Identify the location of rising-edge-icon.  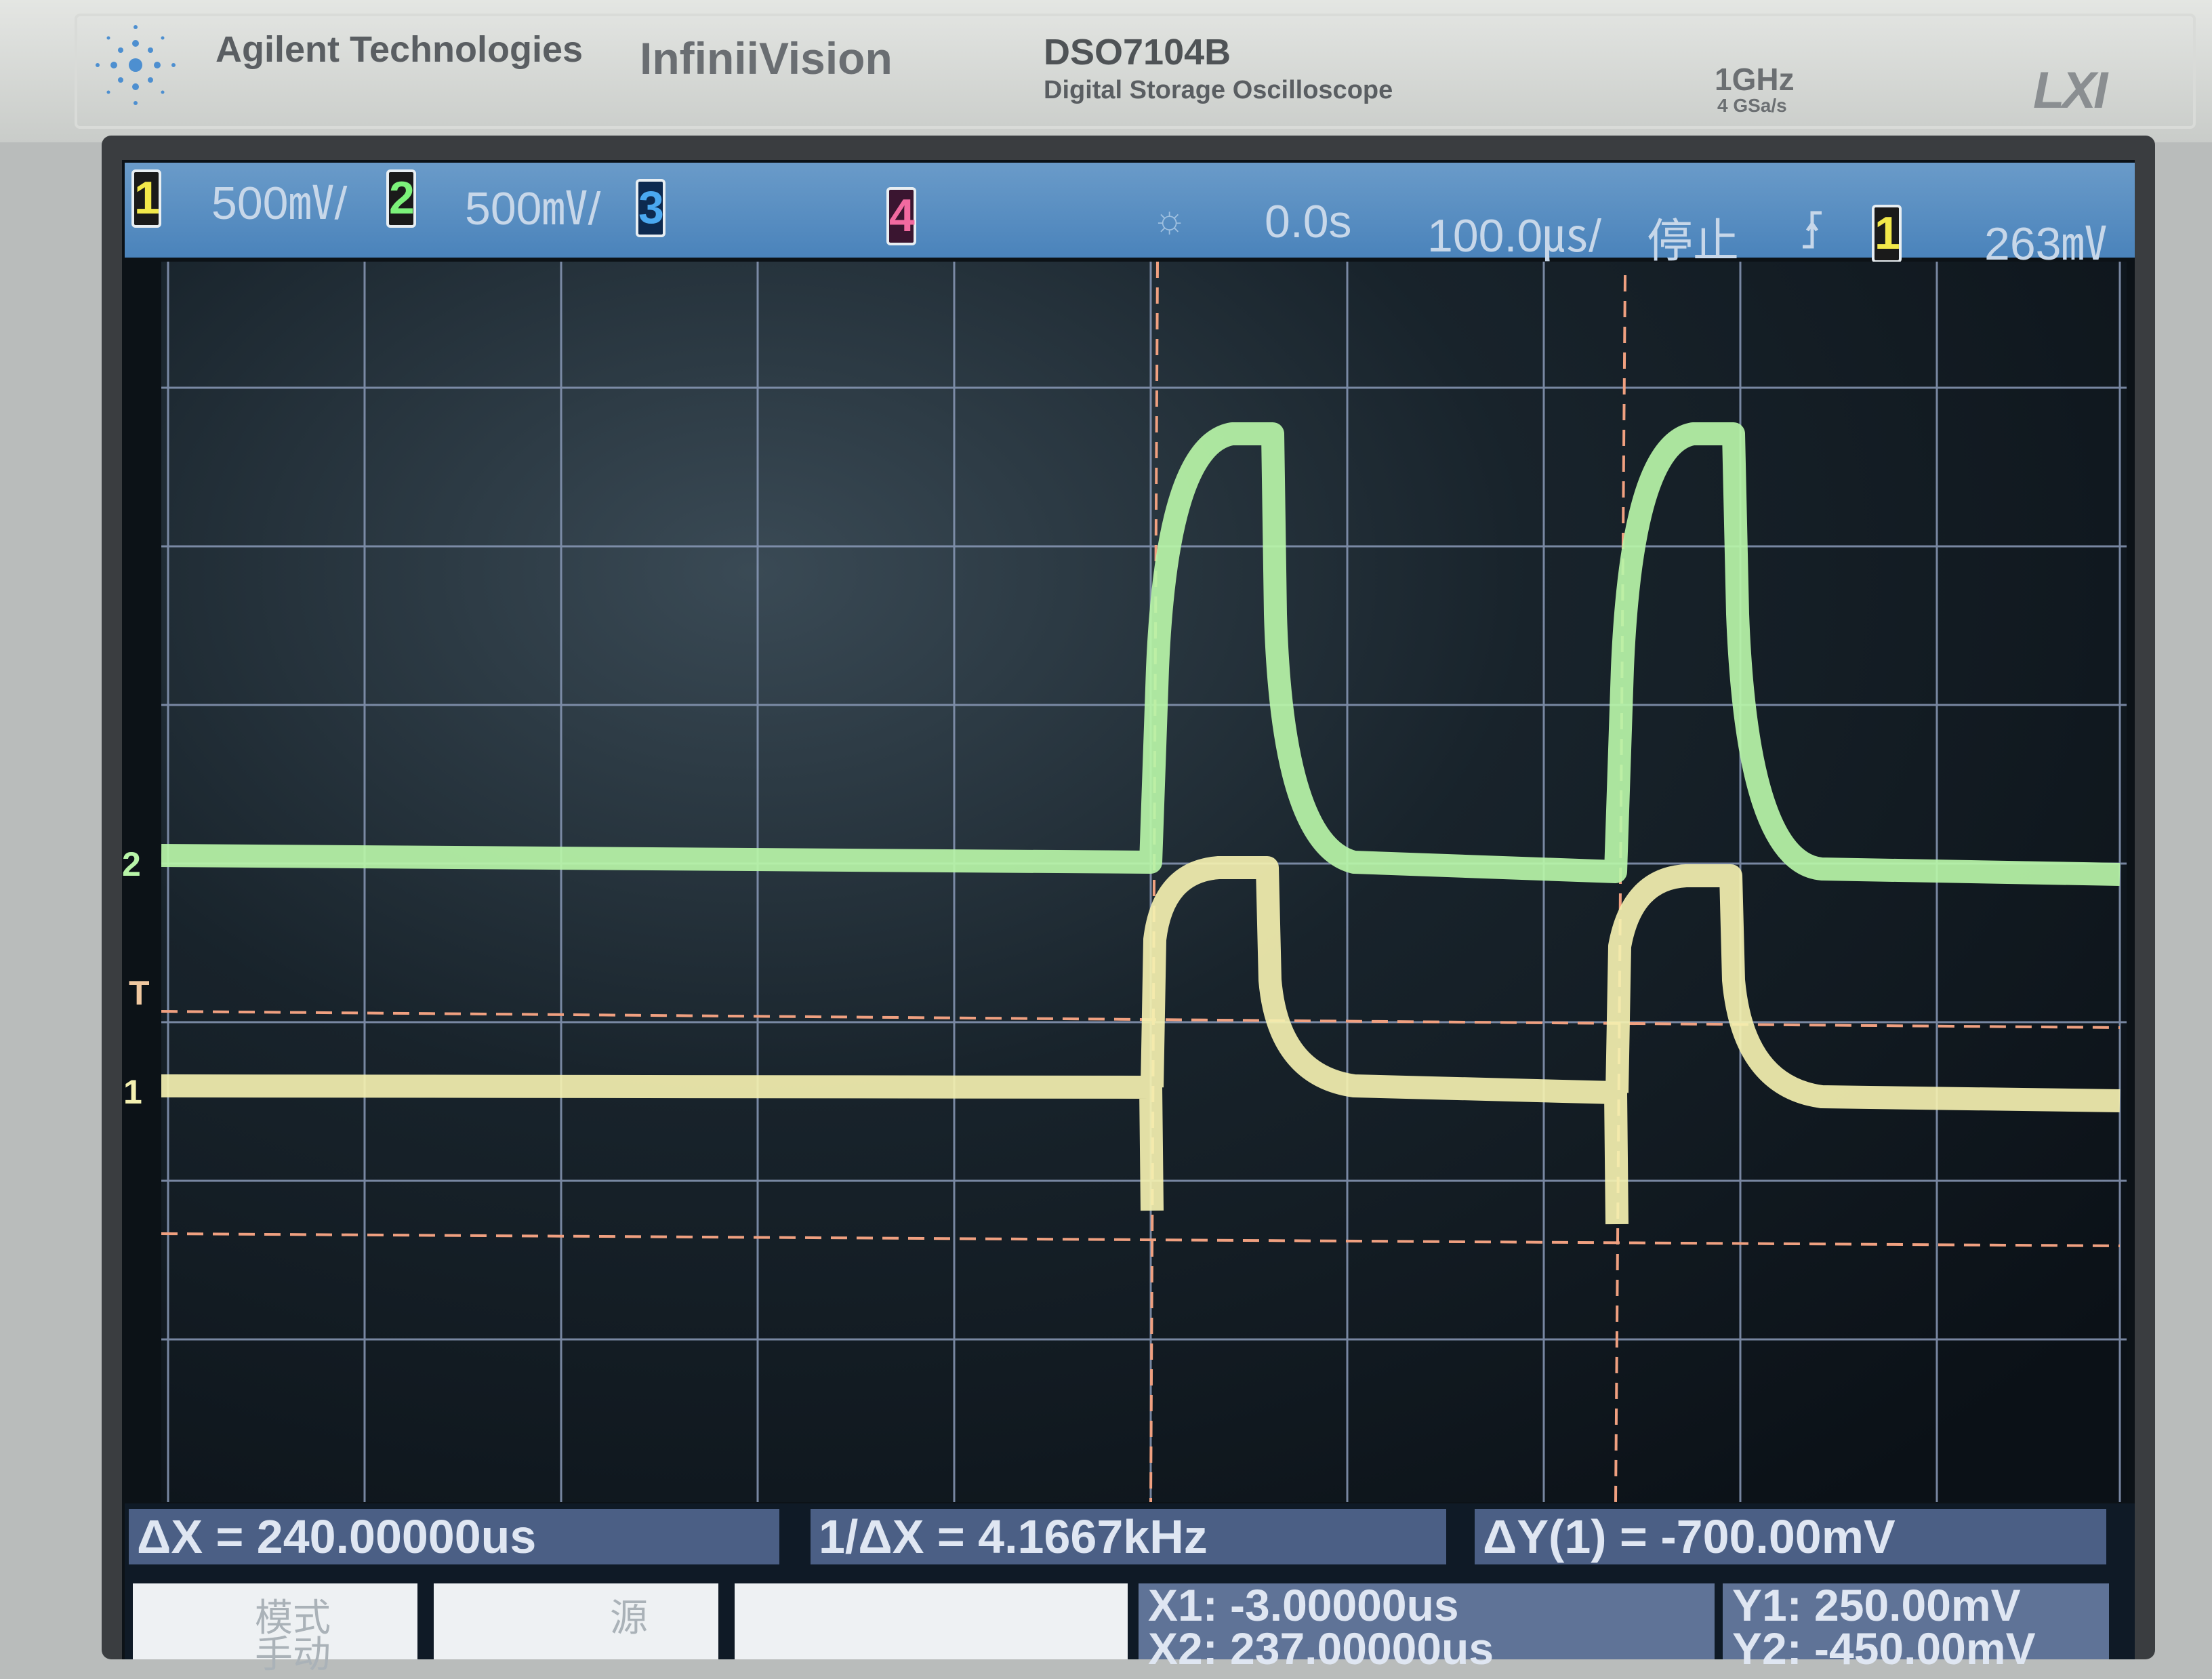
(1812, 230).